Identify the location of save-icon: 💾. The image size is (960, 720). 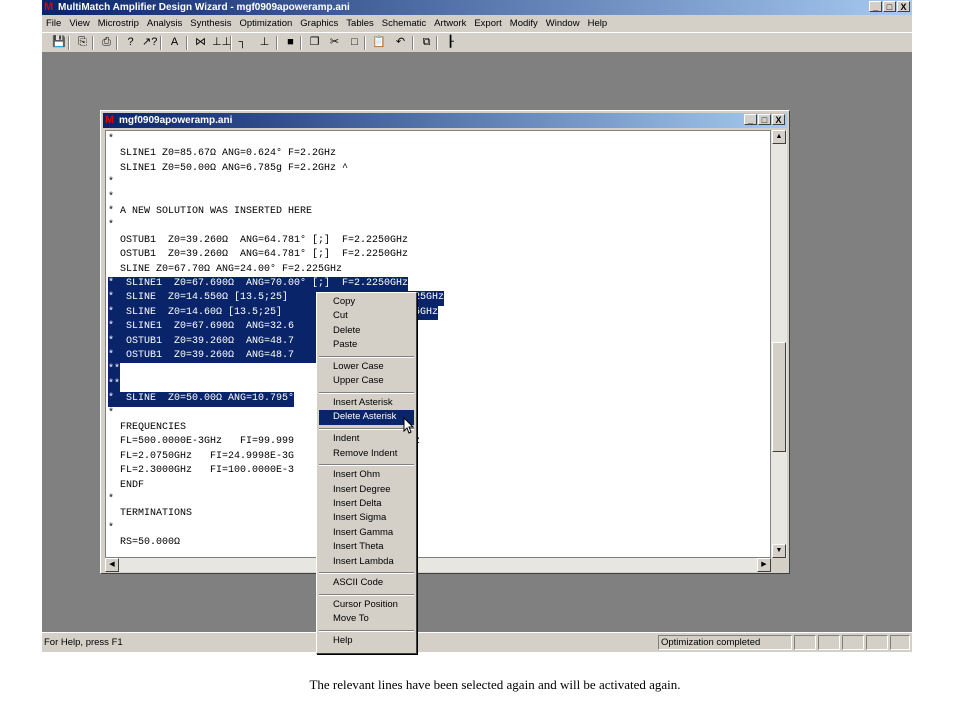
(59, 42).